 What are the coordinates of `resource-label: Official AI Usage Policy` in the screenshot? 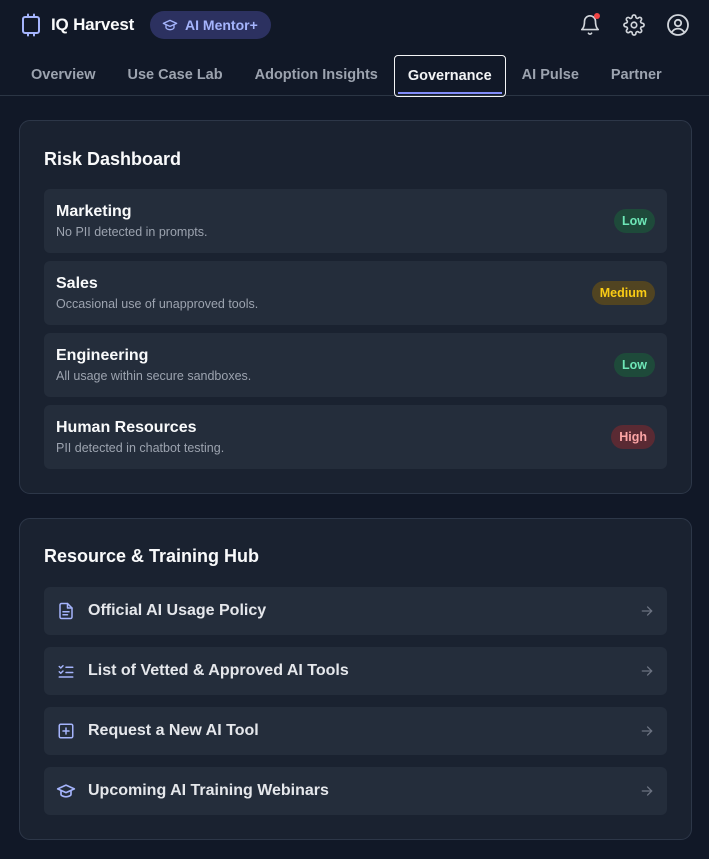 It's located at (177, 610).